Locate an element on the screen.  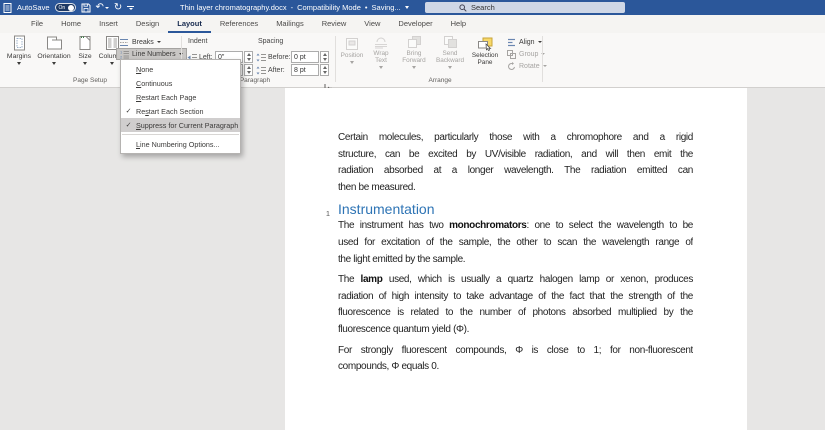
size-icon is located at coordinates (85, 43).